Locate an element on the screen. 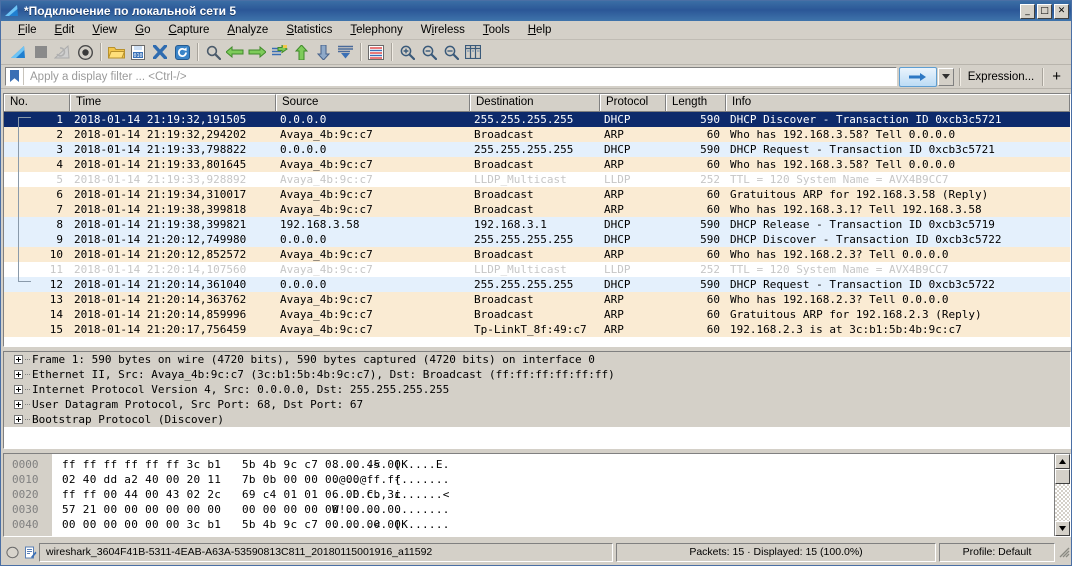 The image size is (1072, 566). toolbar-separator is located at coordinates (1043, 76).